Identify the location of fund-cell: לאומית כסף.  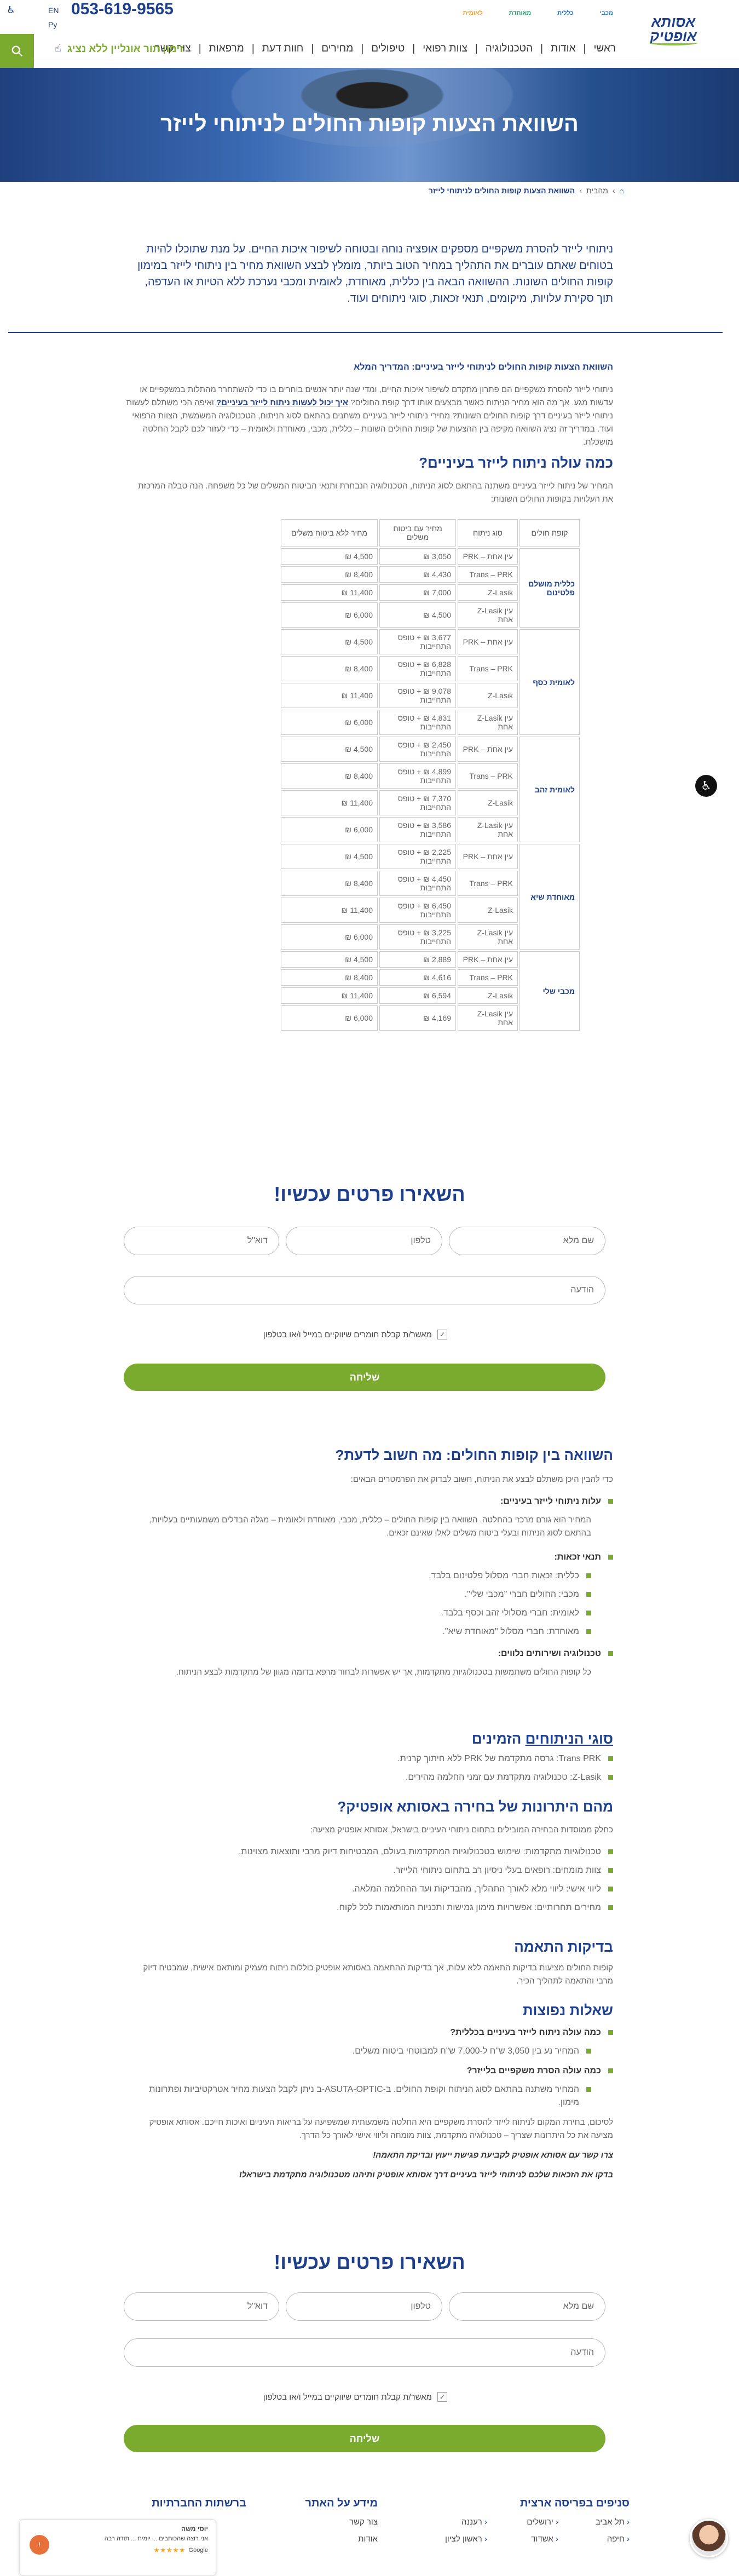
(549, 682).